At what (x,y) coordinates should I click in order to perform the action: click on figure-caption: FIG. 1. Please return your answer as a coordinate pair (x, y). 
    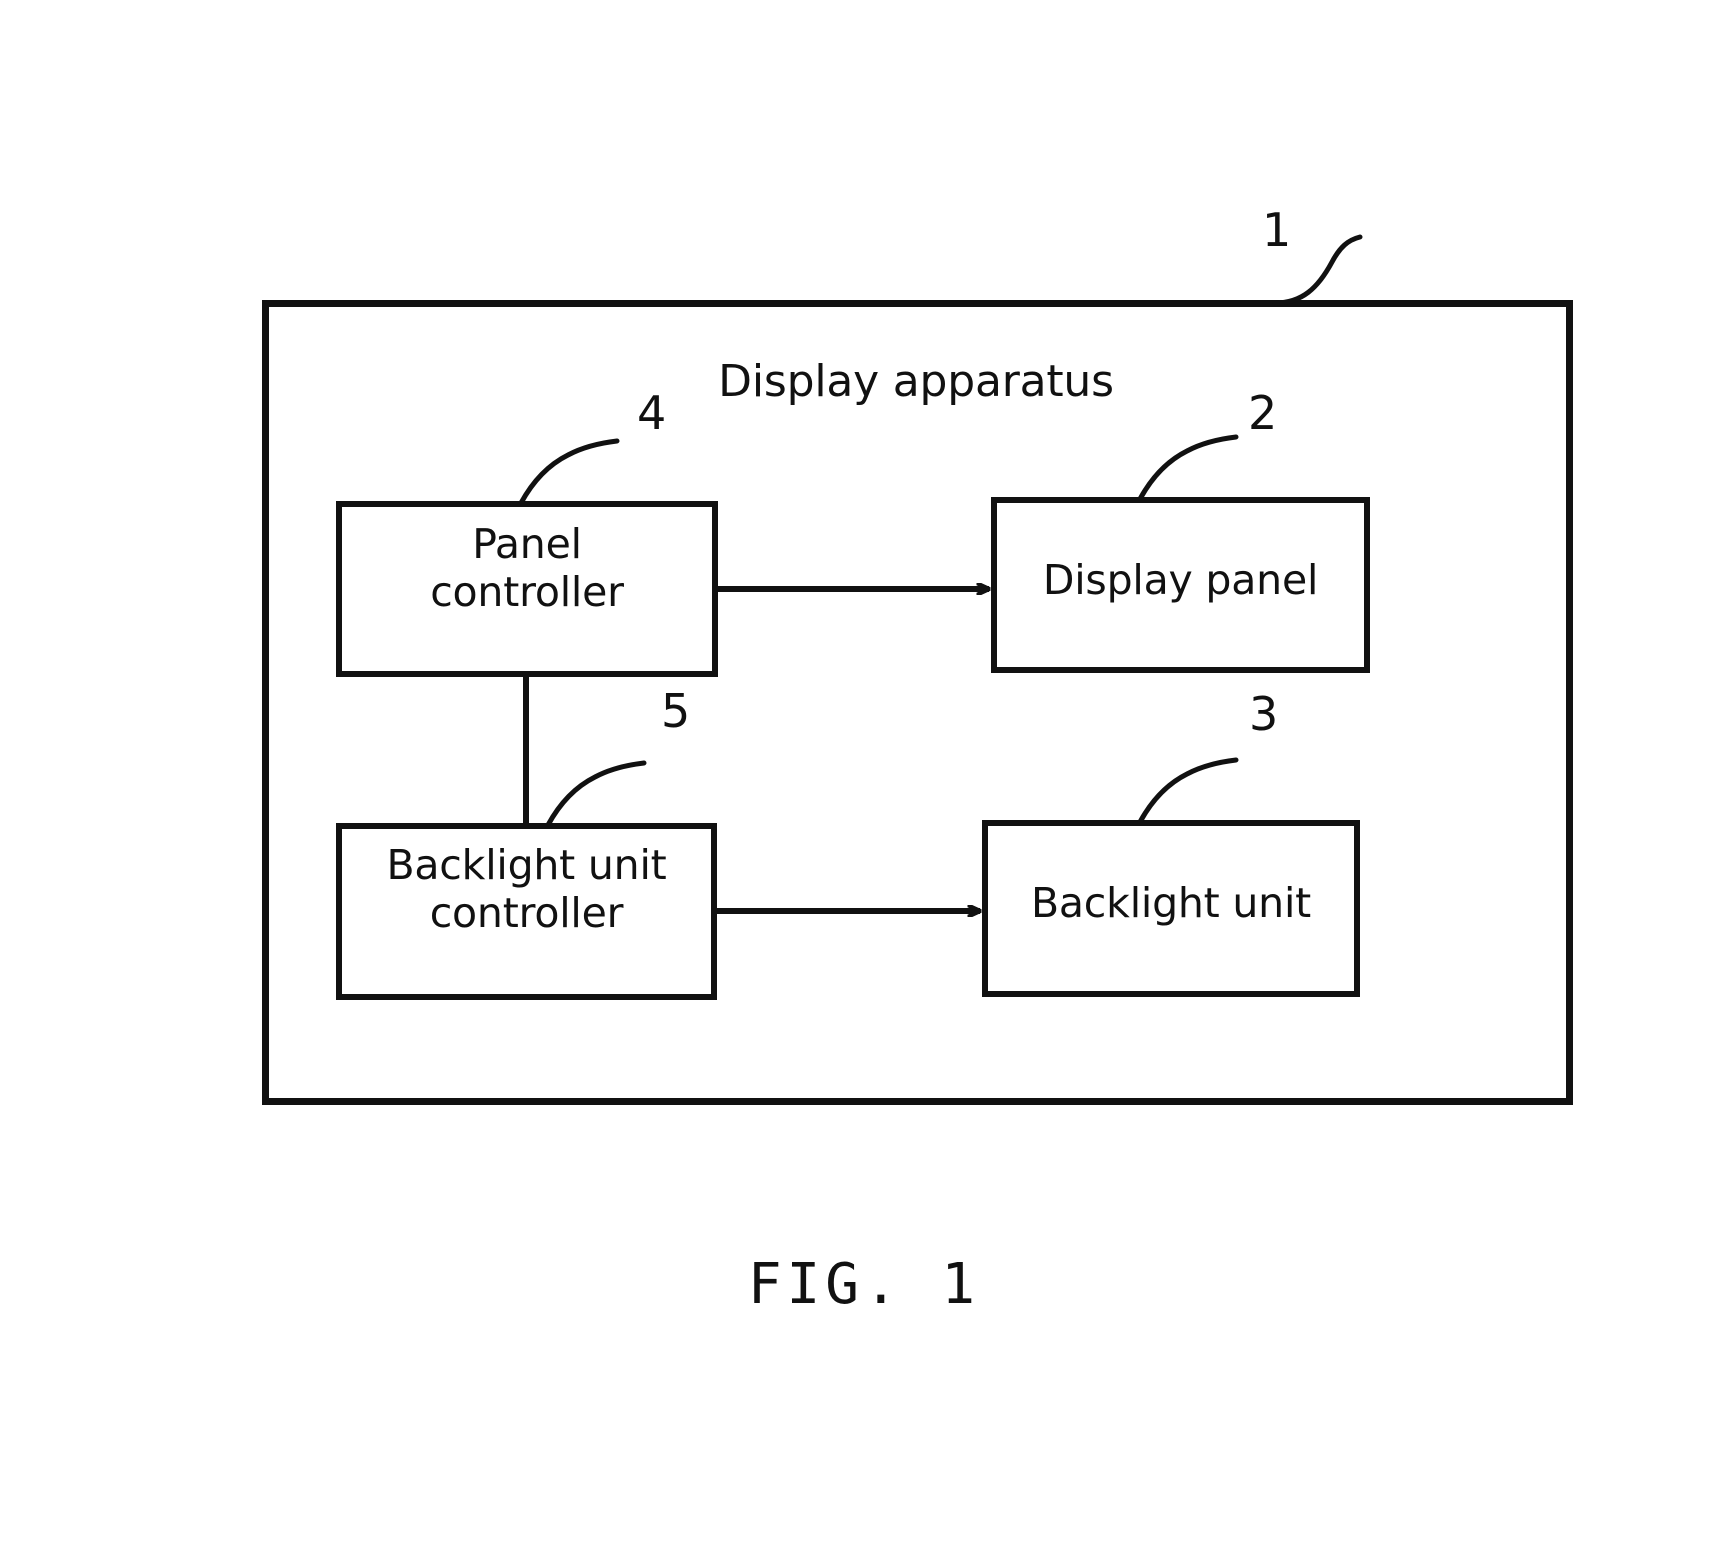
    Looking at the image, I should click on (864, 1284).